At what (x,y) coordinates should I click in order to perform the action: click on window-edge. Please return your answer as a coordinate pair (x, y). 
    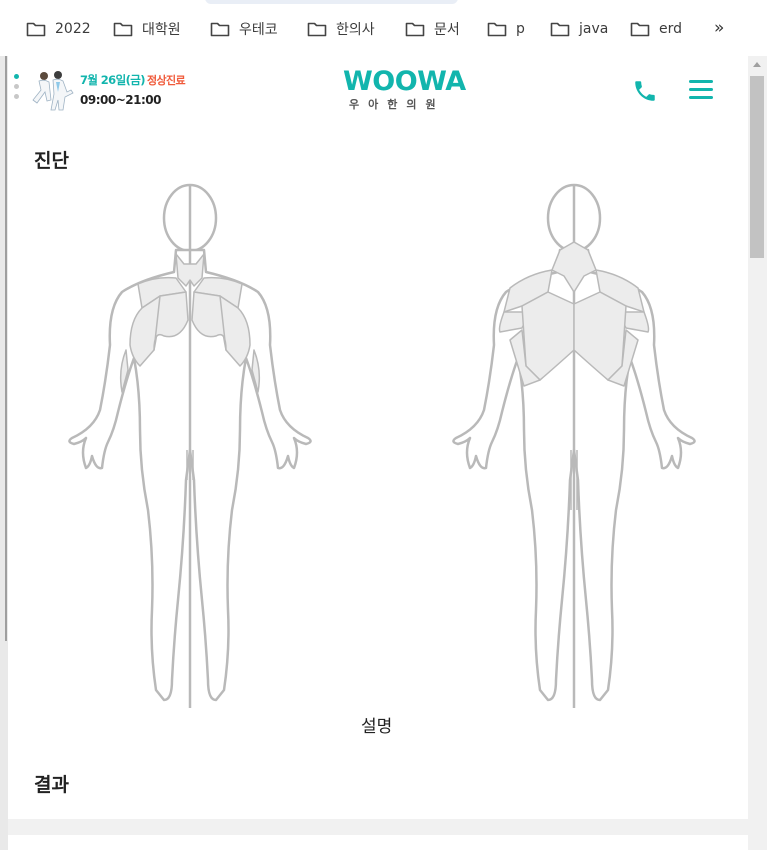
    Looking at the image, I should click on (4, 453).